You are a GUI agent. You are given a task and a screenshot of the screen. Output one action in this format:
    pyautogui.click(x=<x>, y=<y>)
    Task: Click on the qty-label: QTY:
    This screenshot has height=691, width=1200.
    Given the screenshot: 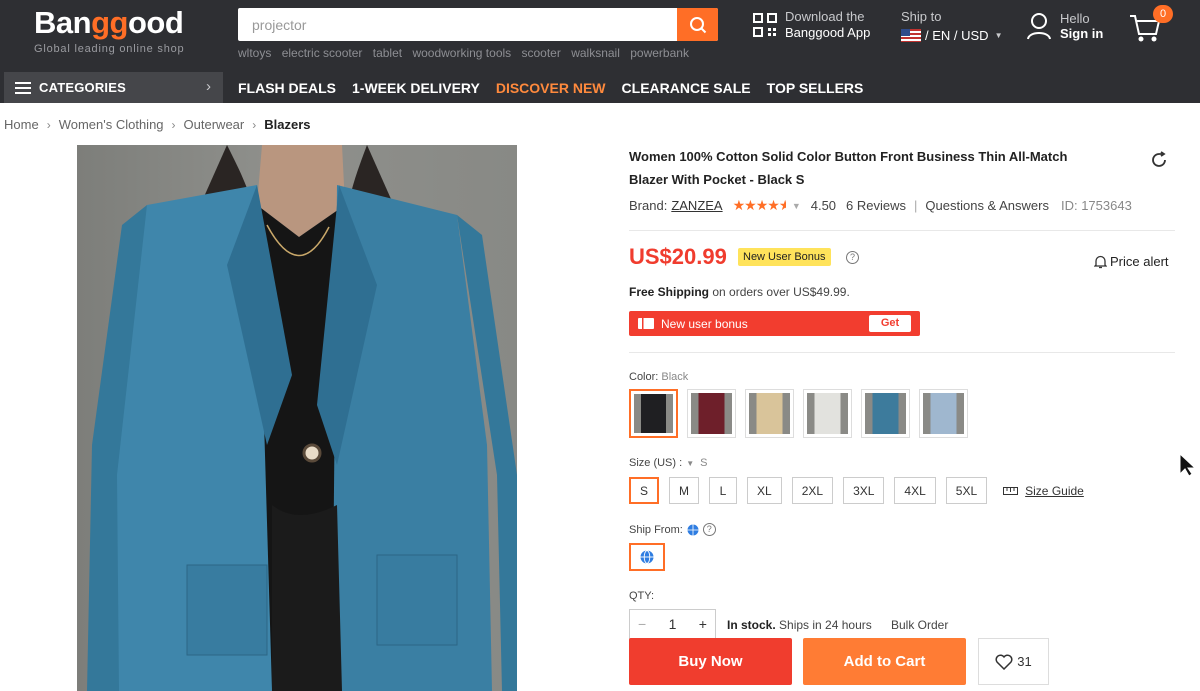 What is the action you would take?
    pyautogui.click(x=642, y=596)
    